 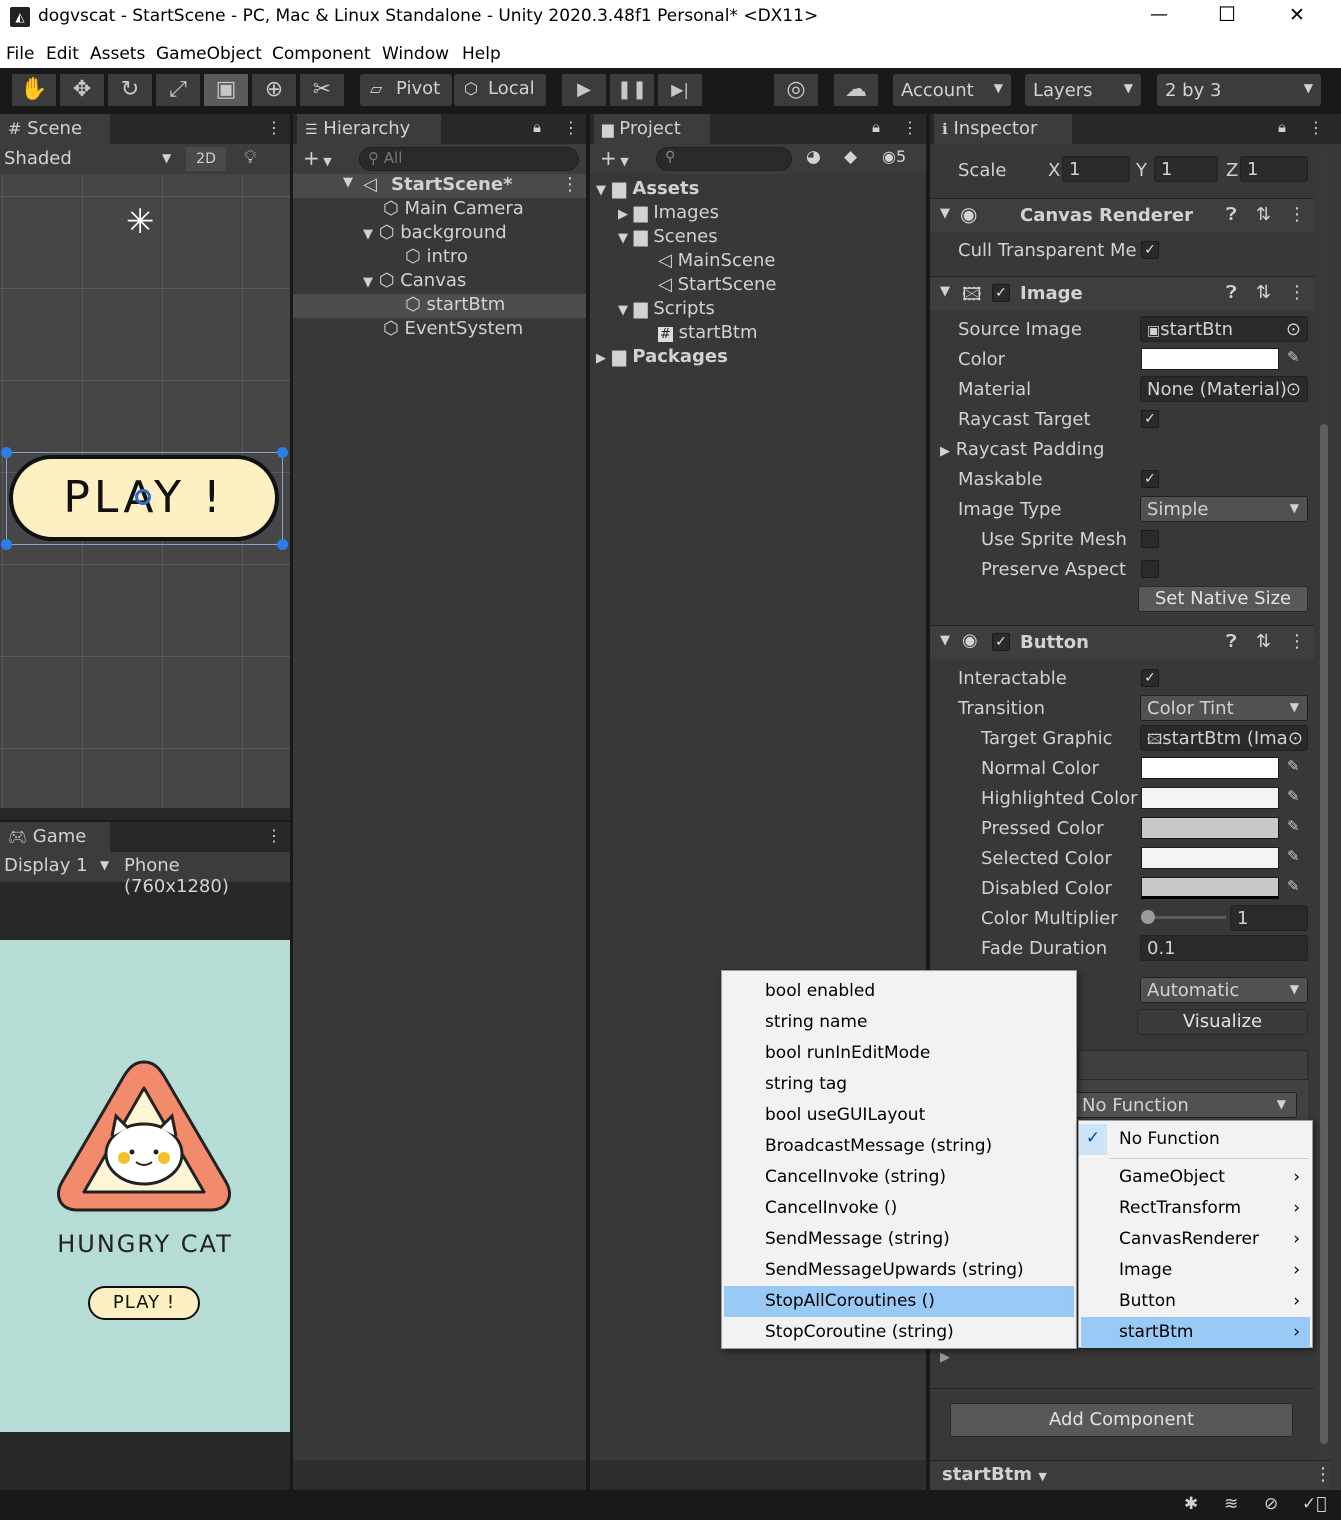 What do you see at coordinates (439, 306) in the screenshot?
I see `list-item-selected: ⬡ startBtm` at bounding box center [439, 306].